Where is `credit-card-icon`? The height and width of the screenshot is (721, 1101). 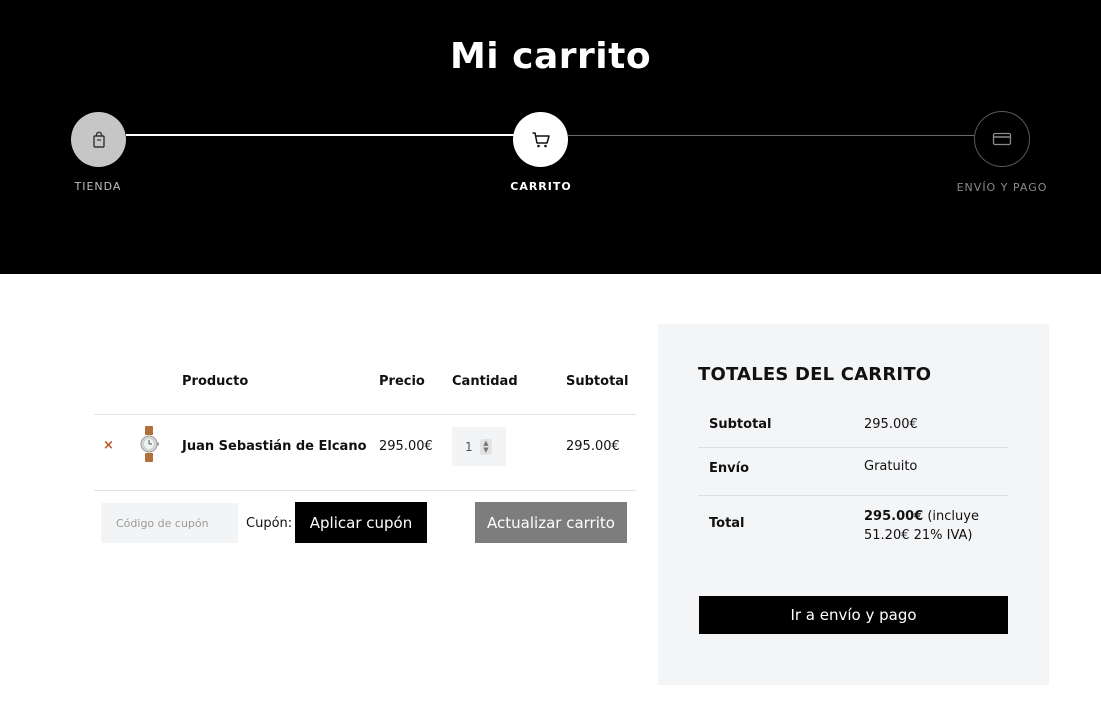
credit-card-icon is located at coordinates (1002, 139).